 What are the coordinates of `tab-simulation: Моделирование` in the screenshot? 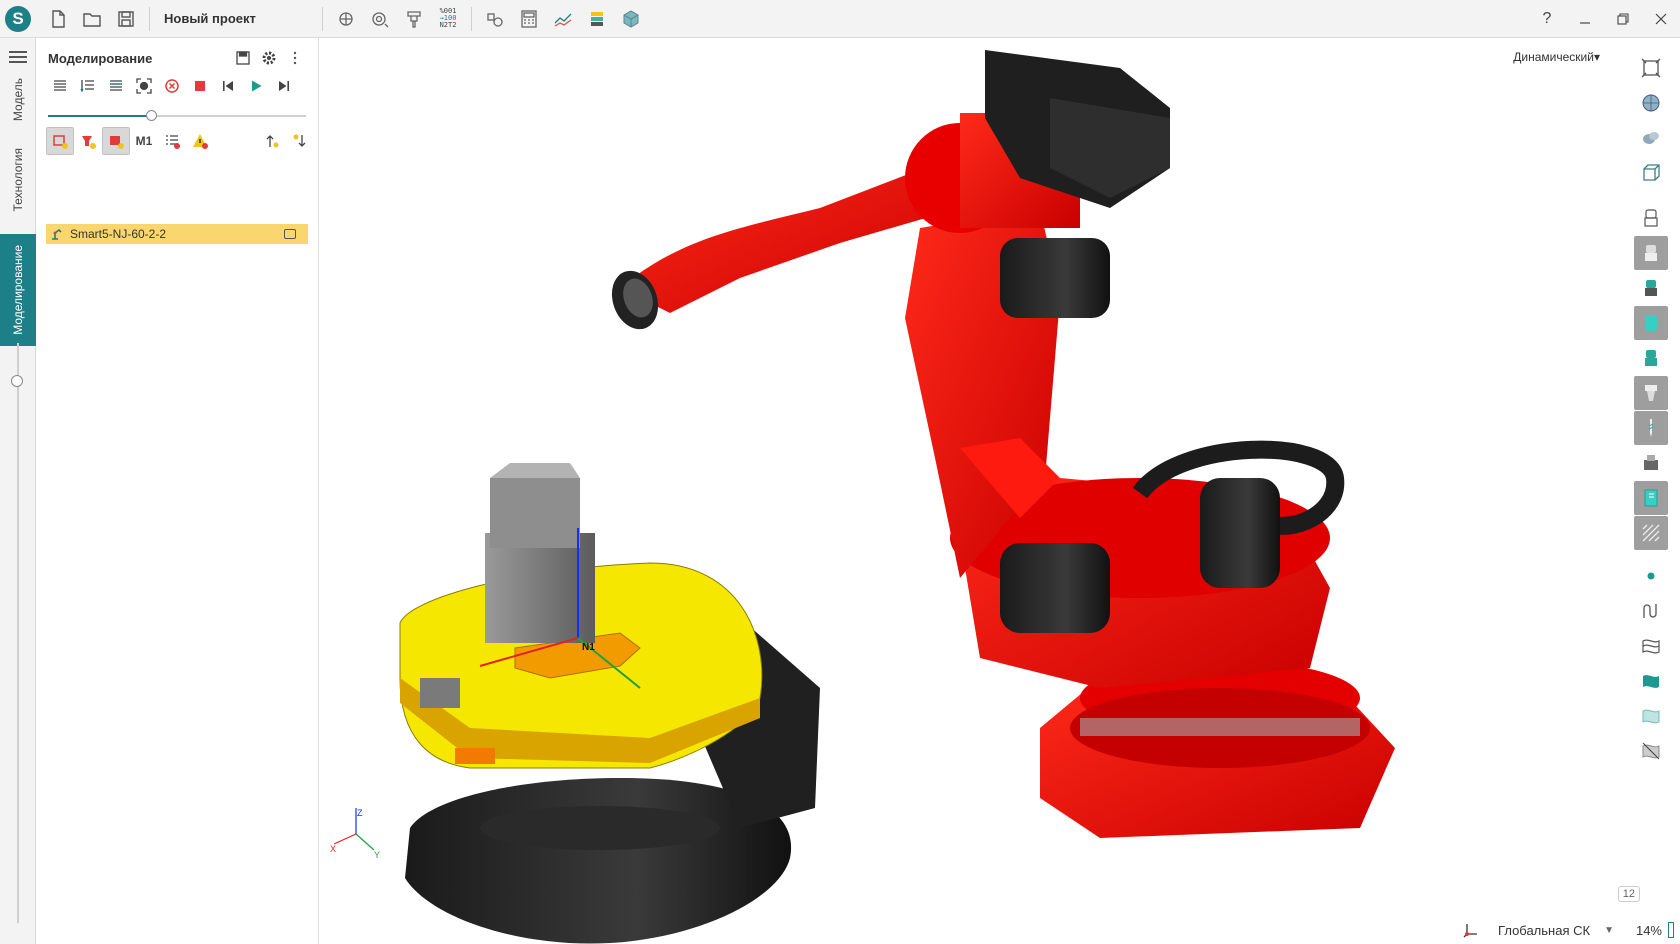 It's located at (18, 290).